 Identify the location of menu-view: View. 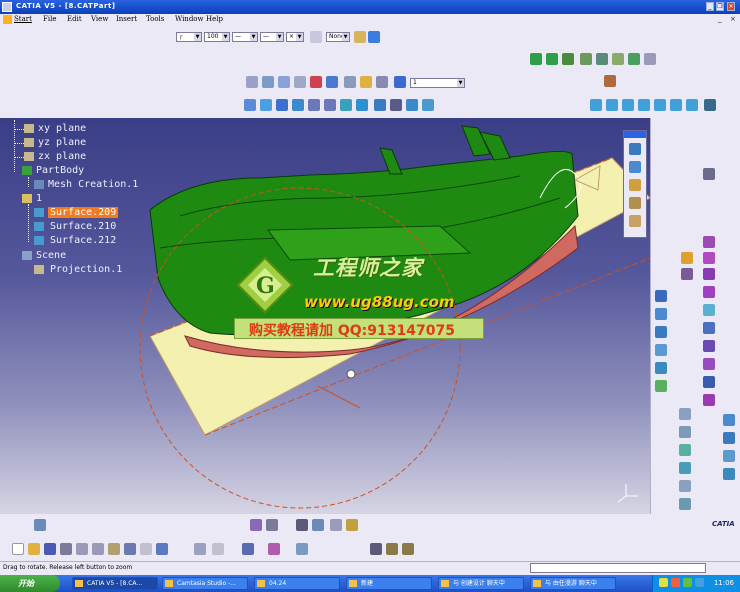
(99, 19).